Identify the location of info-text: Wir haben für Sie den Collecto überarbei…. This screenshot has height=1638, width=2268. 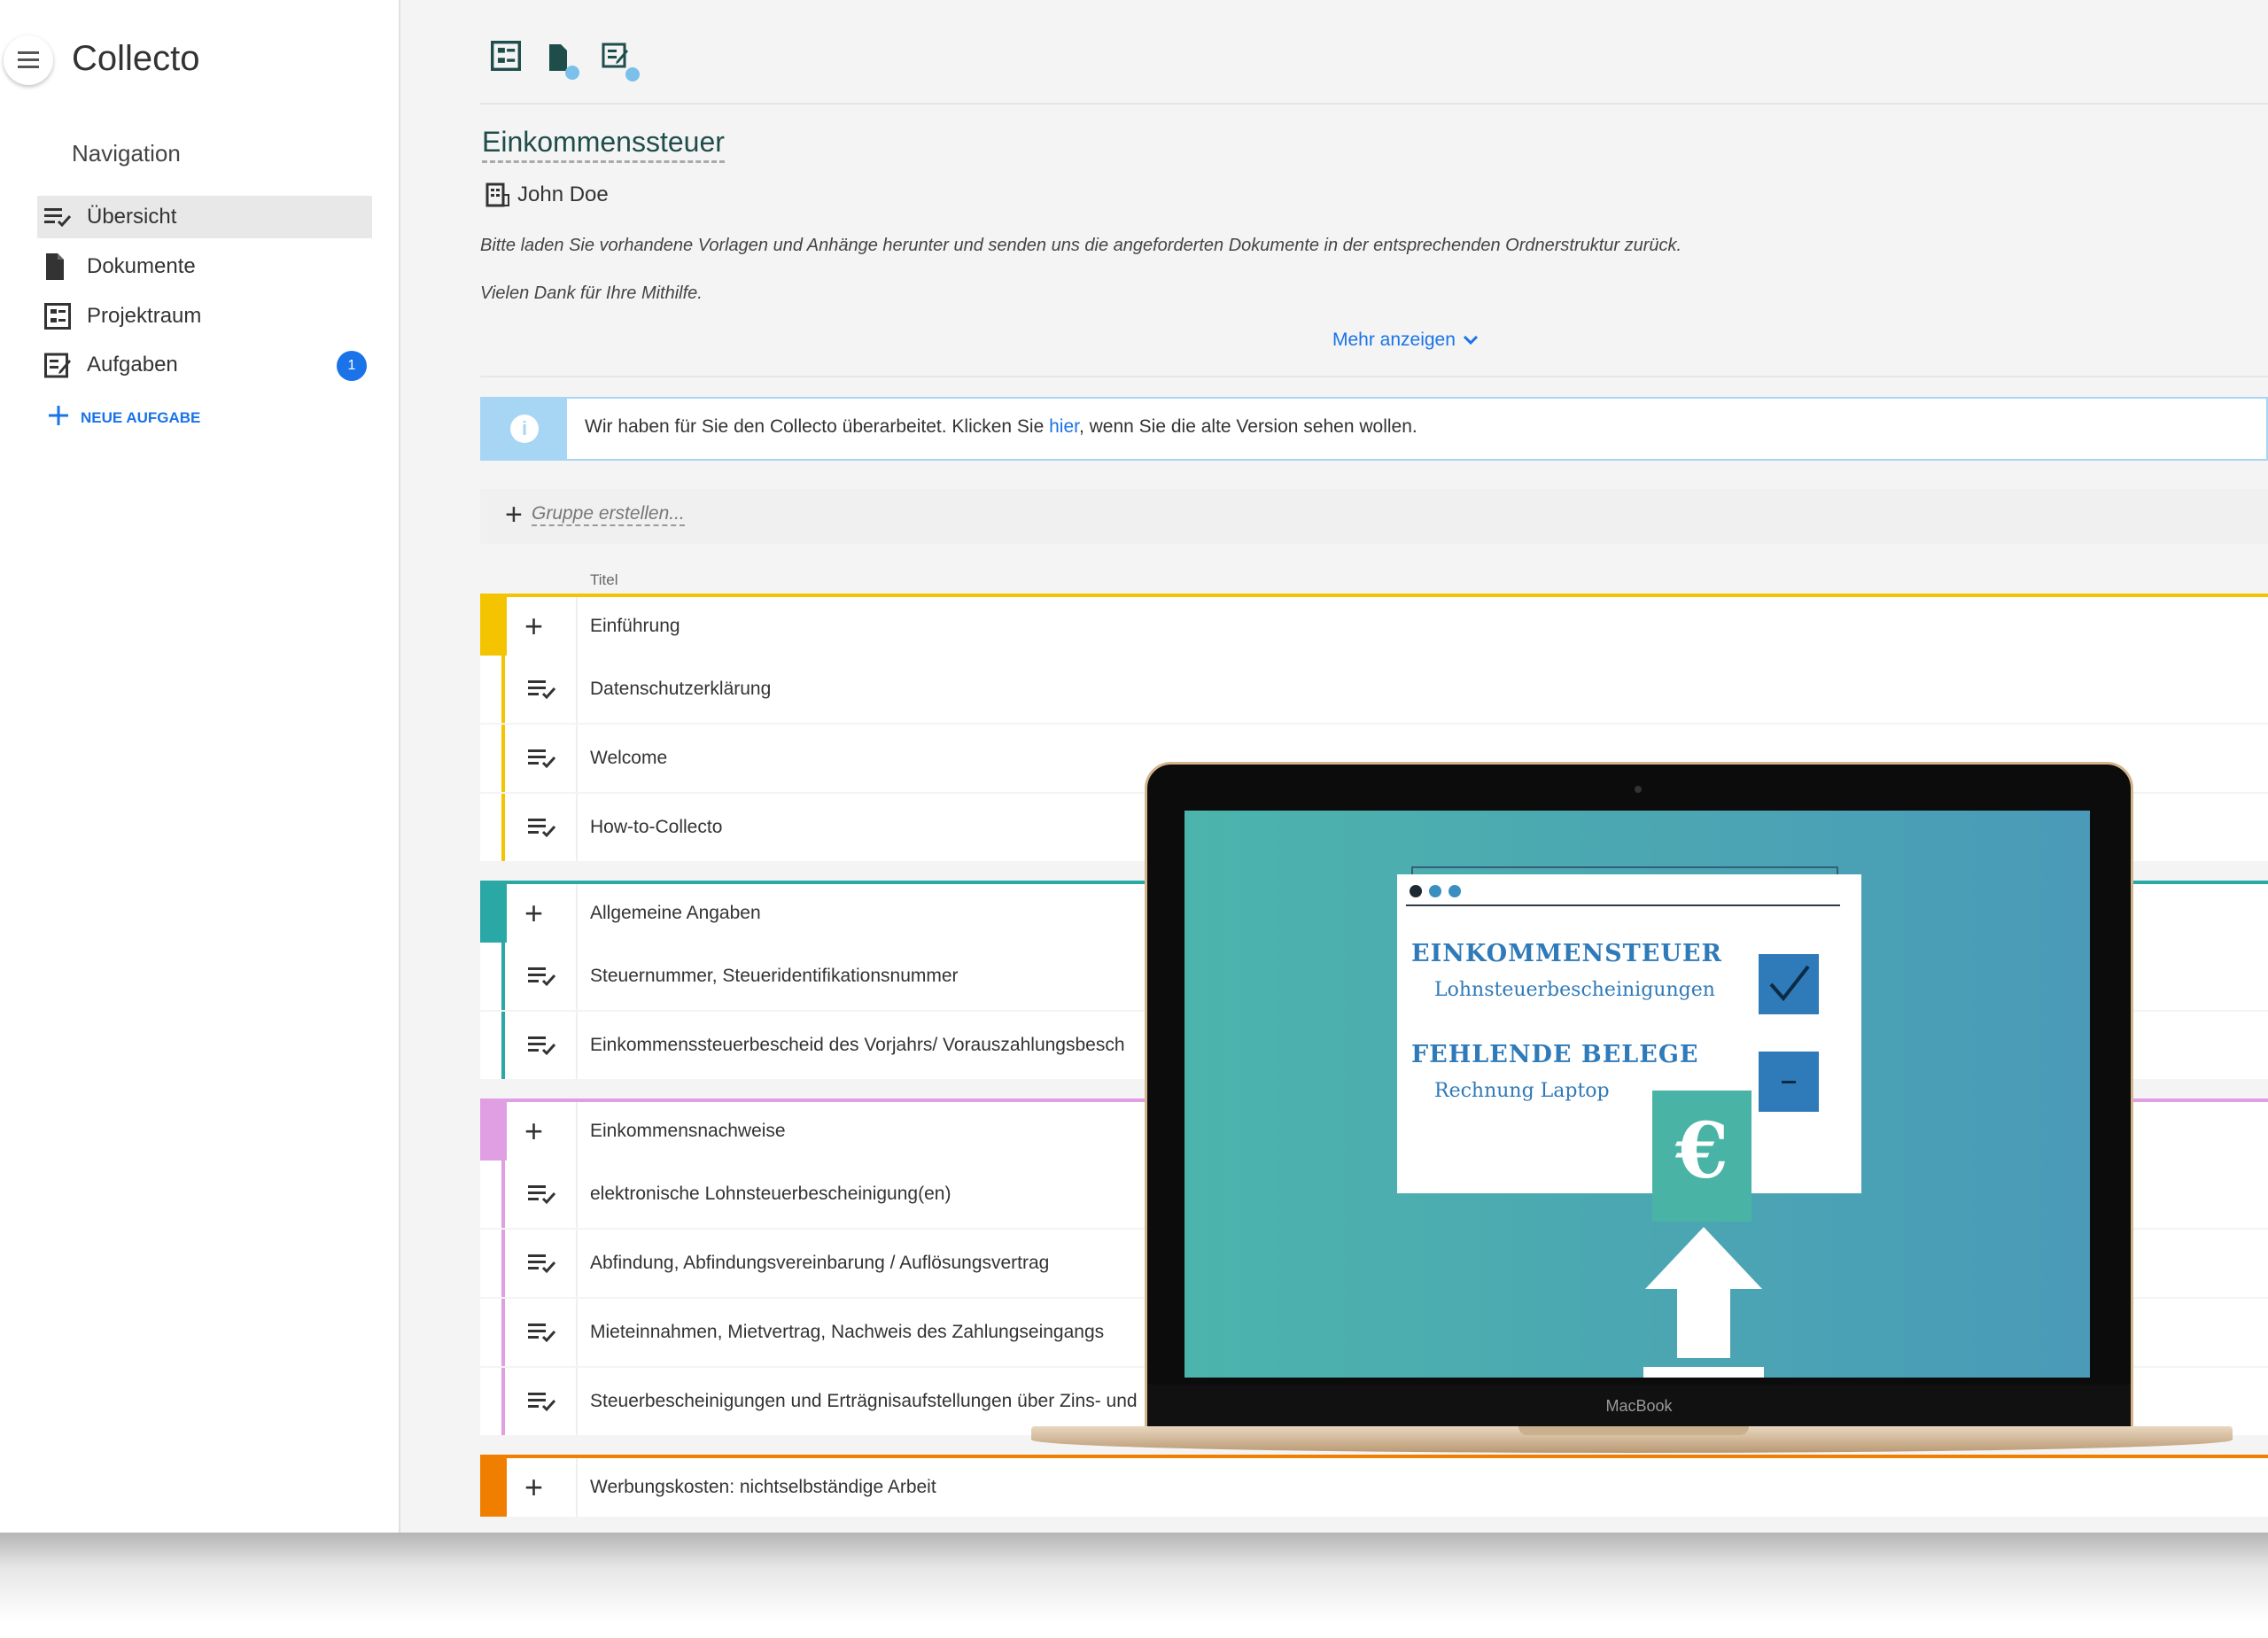
(1002, 427).